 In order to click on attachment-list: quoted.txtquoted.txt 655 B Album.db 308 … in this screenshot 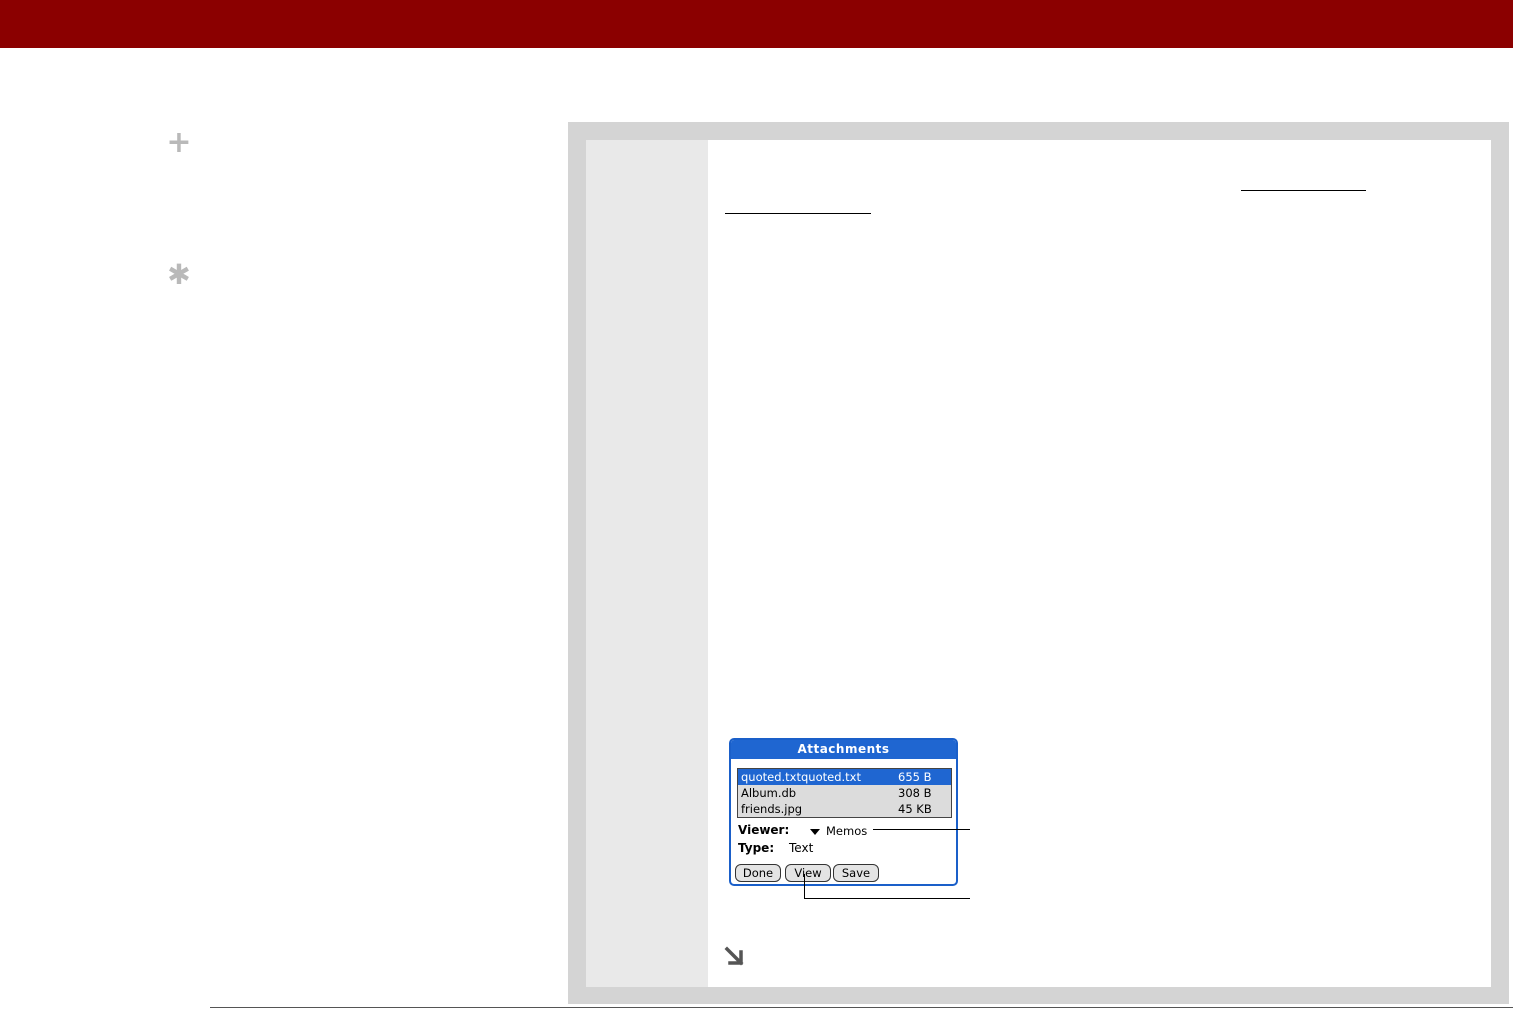, I will do `click(844, 793)`.